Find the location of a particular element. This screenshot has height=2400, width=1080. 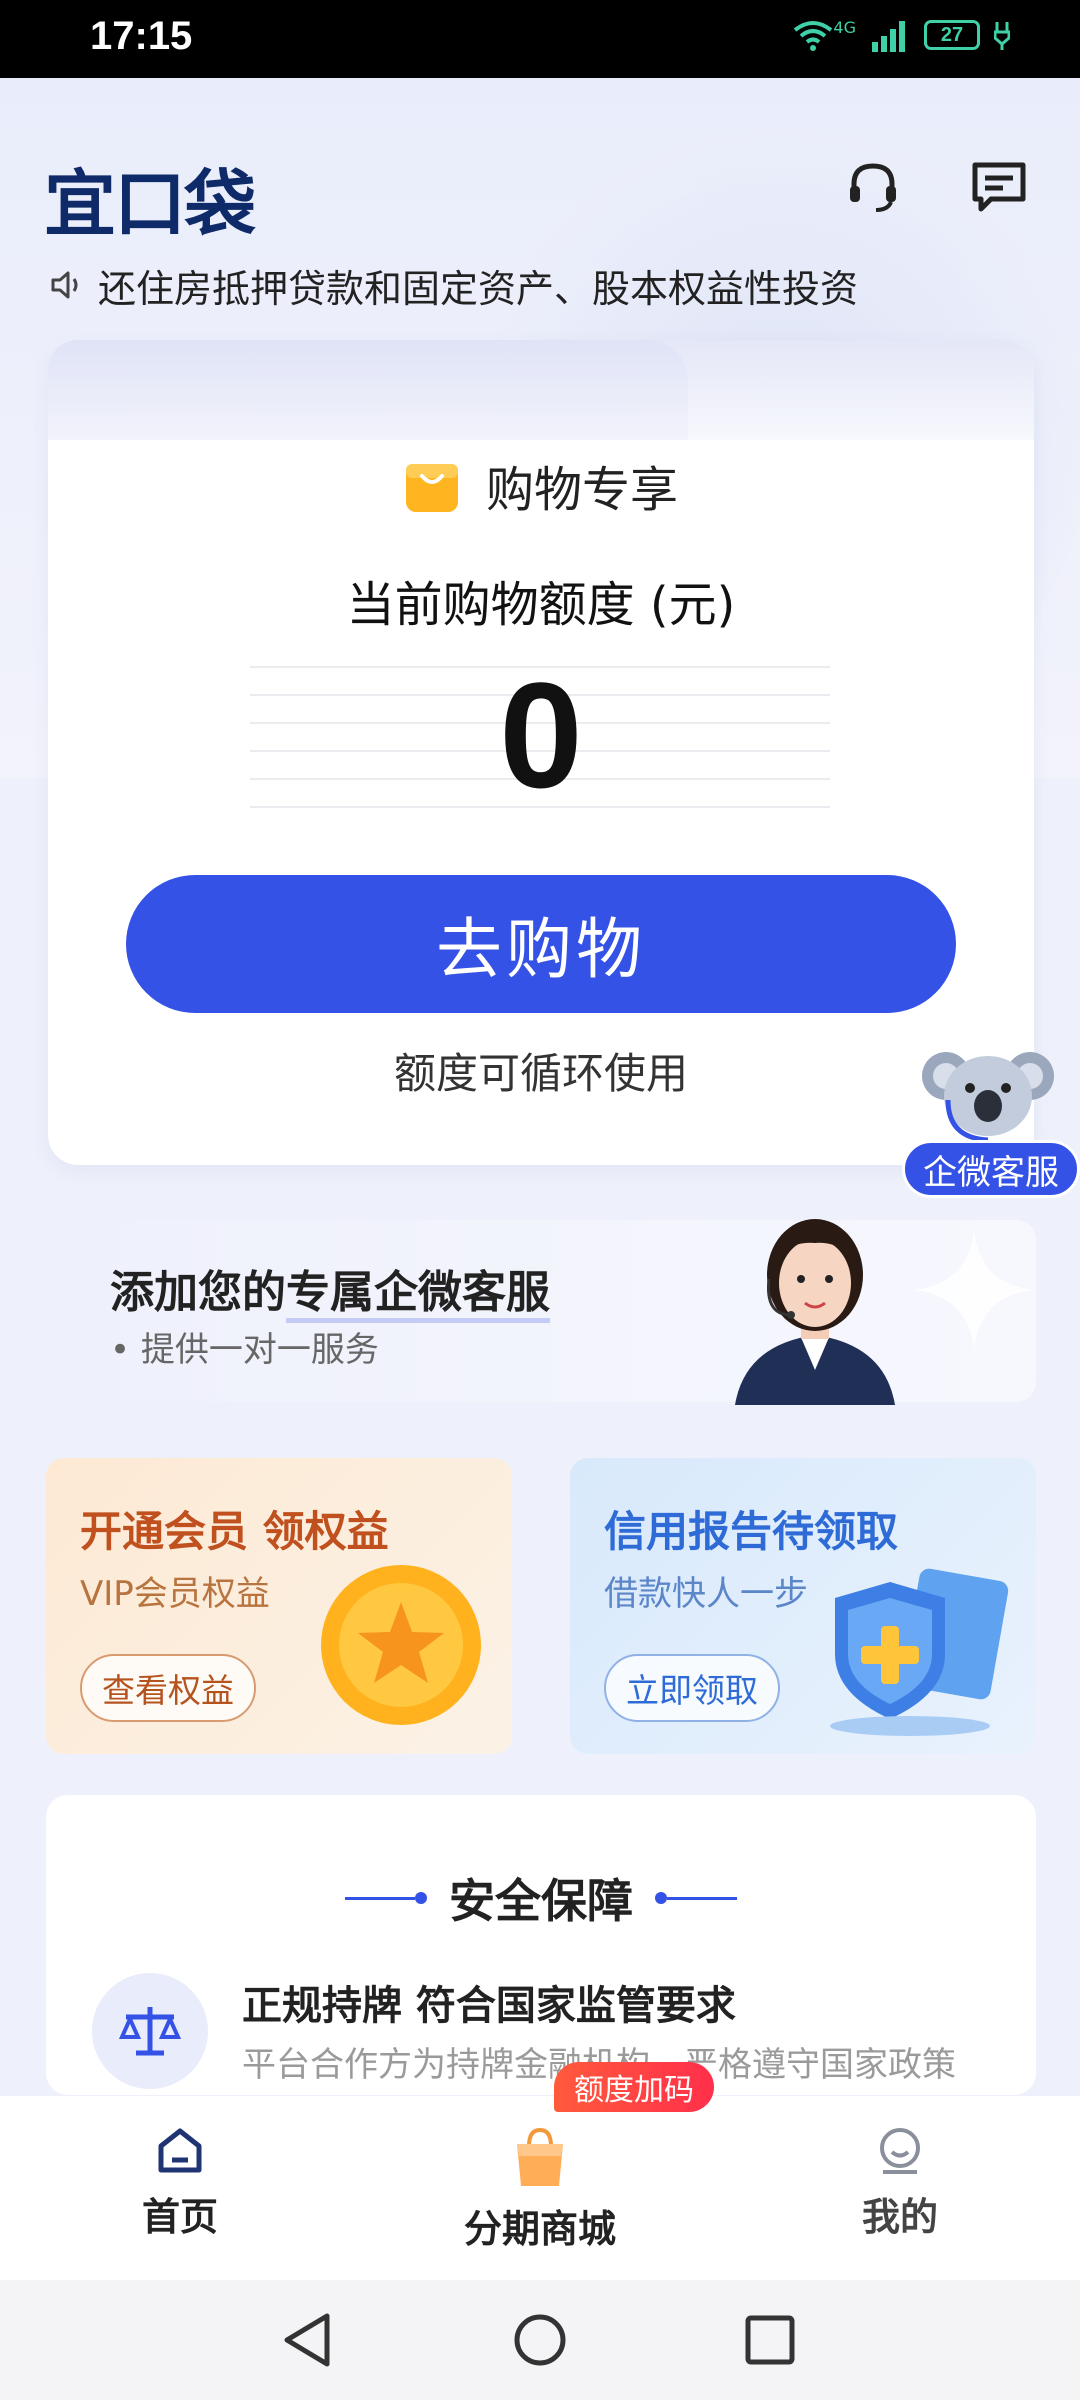

recent-apps-button is located at coordinates (770, 2340).